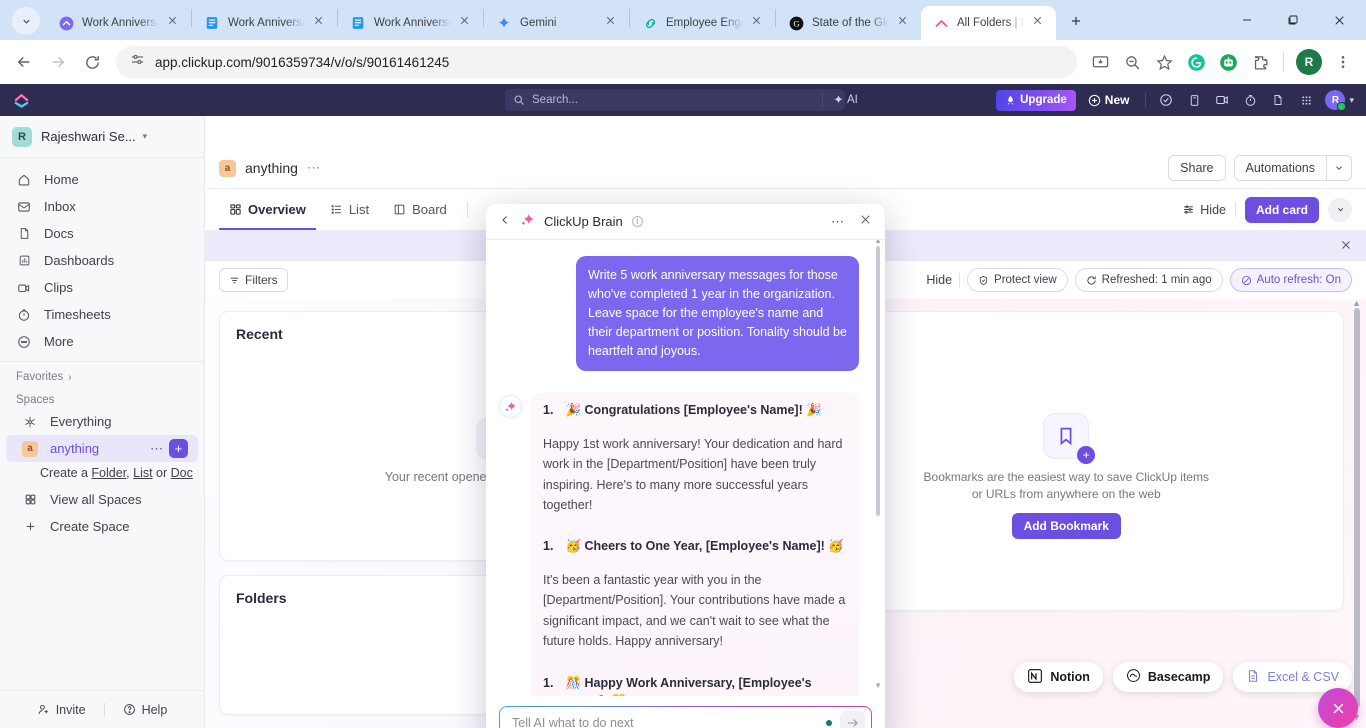 Image resolution: width=1366 pixels, height=728 pixels. What do you see at coordinates (102, 179) in the screenshot?
I see `sidebar-item-home: Home` at bounding box center [102, 179].